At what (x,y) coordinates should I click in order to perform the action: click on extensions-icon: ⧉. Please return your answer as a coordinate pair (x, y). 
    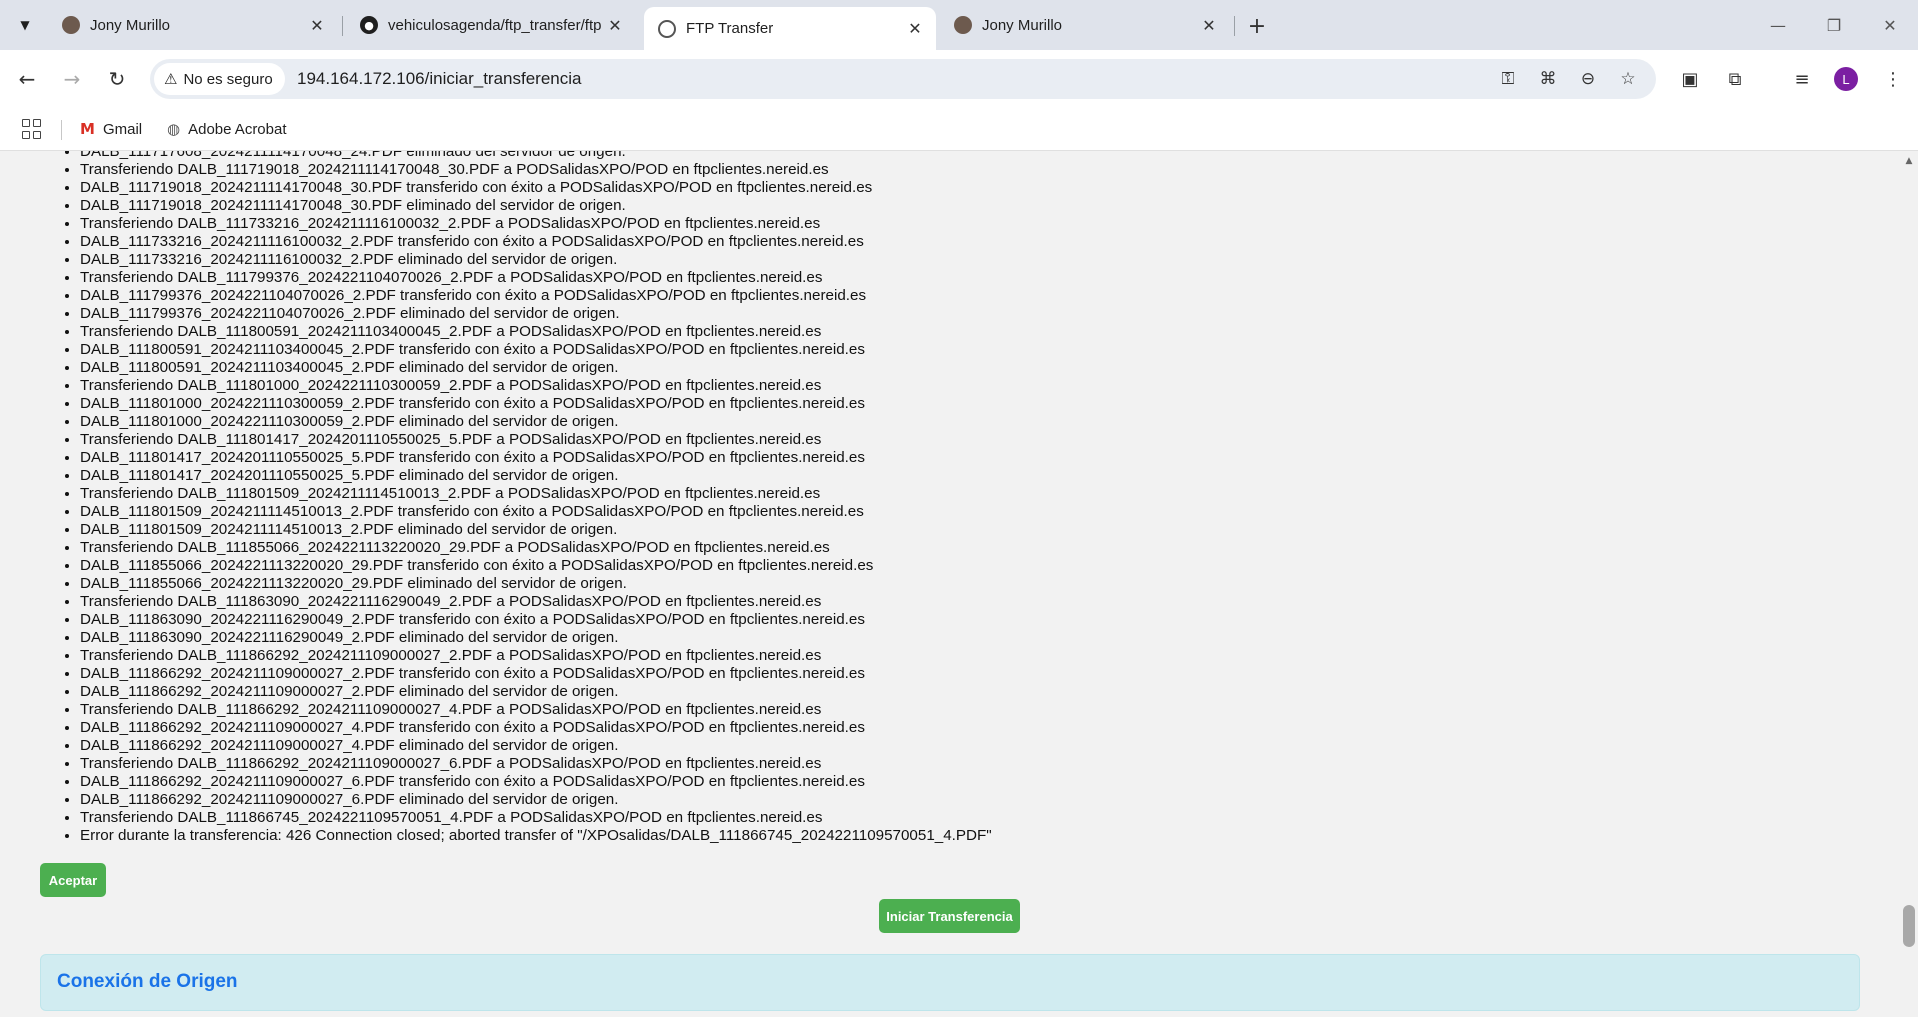
    Looking at the image, I should click on (1735, 79).